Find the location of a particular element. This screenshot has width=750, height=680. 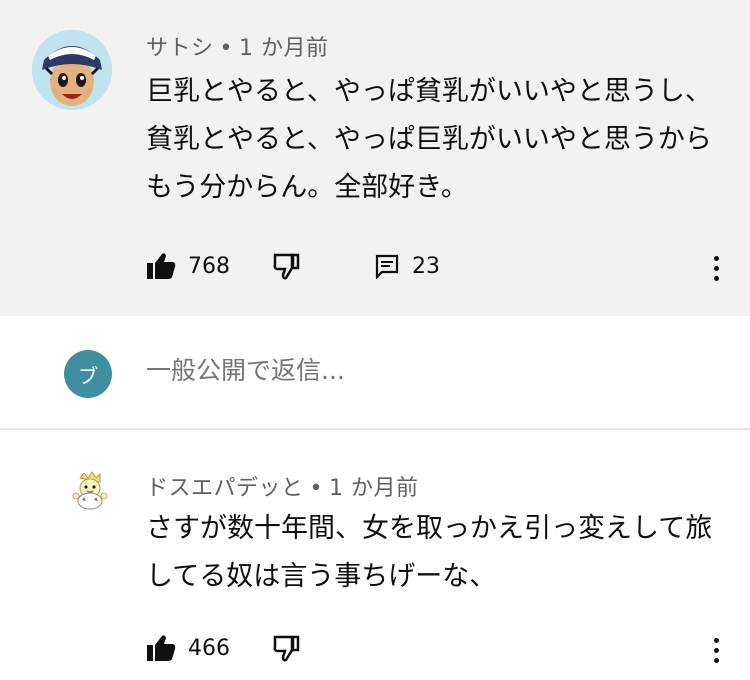

replies-button: 23 is located at coordinates (407, 266).